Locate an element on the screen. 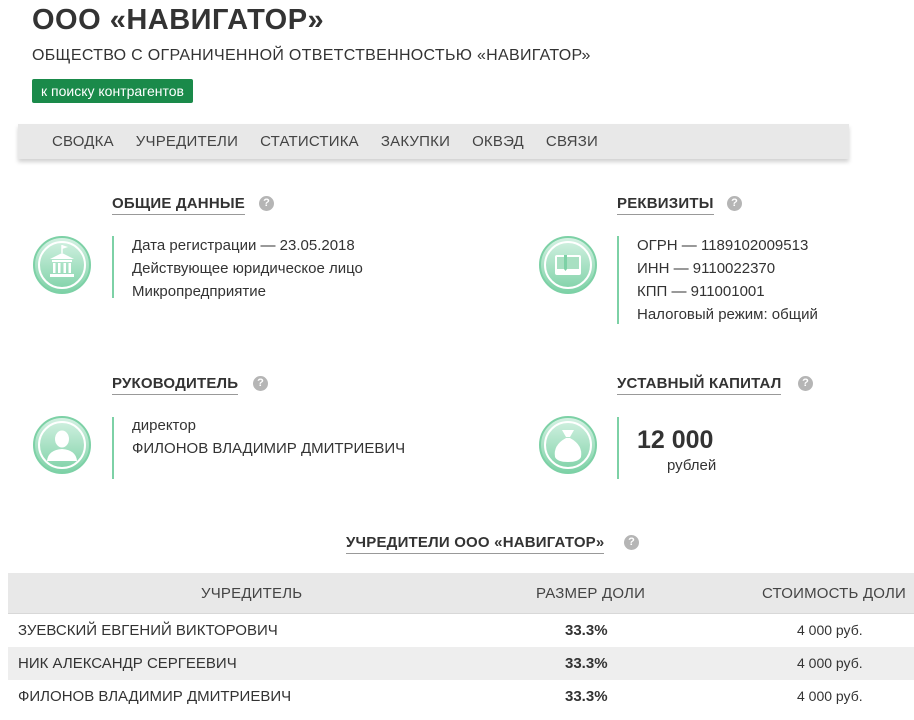 Image resolution: width=914 pixels, height=720 pixels. person-icon is located at coordinates (62, 445).